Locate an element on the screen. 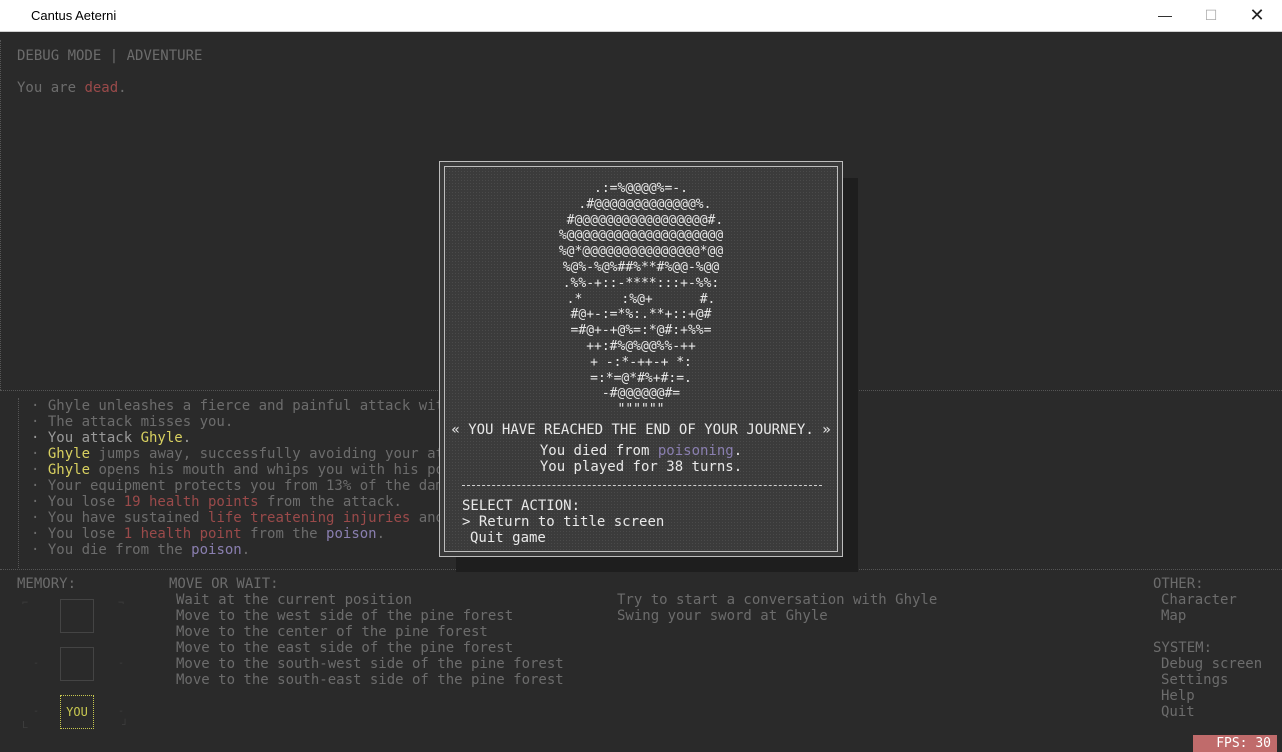  selection-cursor: > is located at coordinates (466, 522).